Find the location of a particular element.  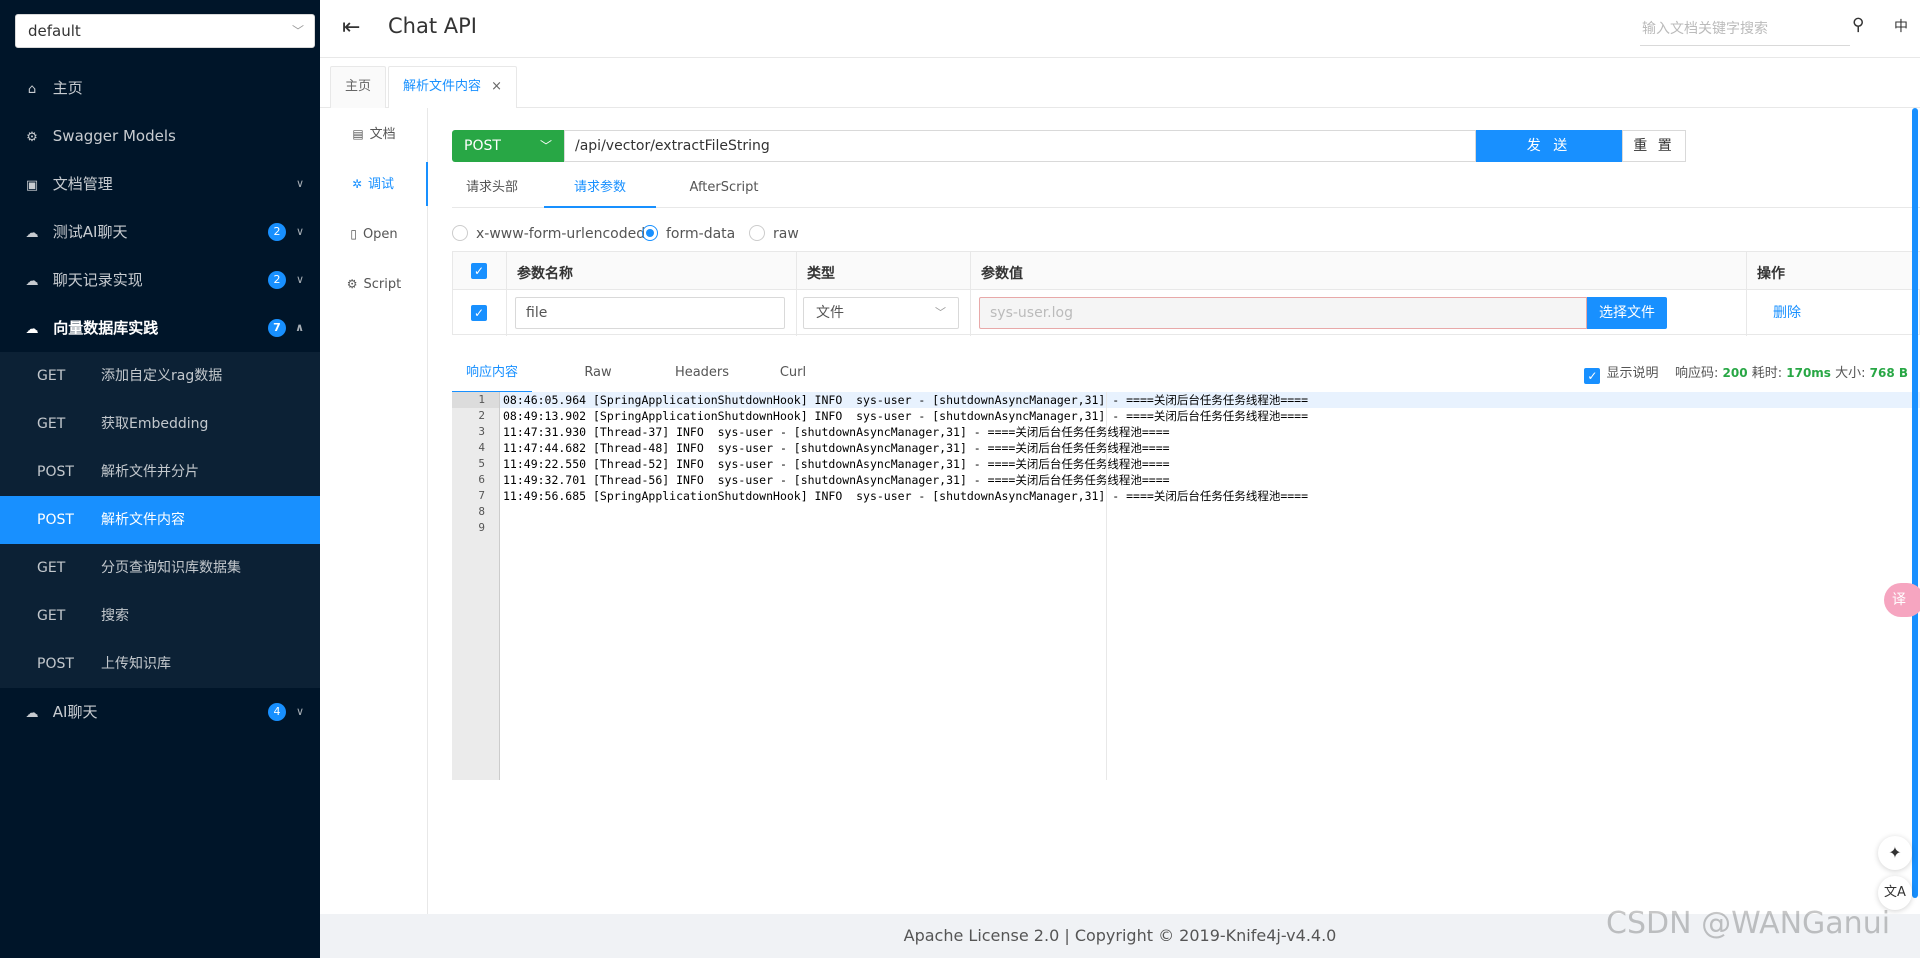

nav-doc: ▤ 文档 is located at coordinates (374, 134).